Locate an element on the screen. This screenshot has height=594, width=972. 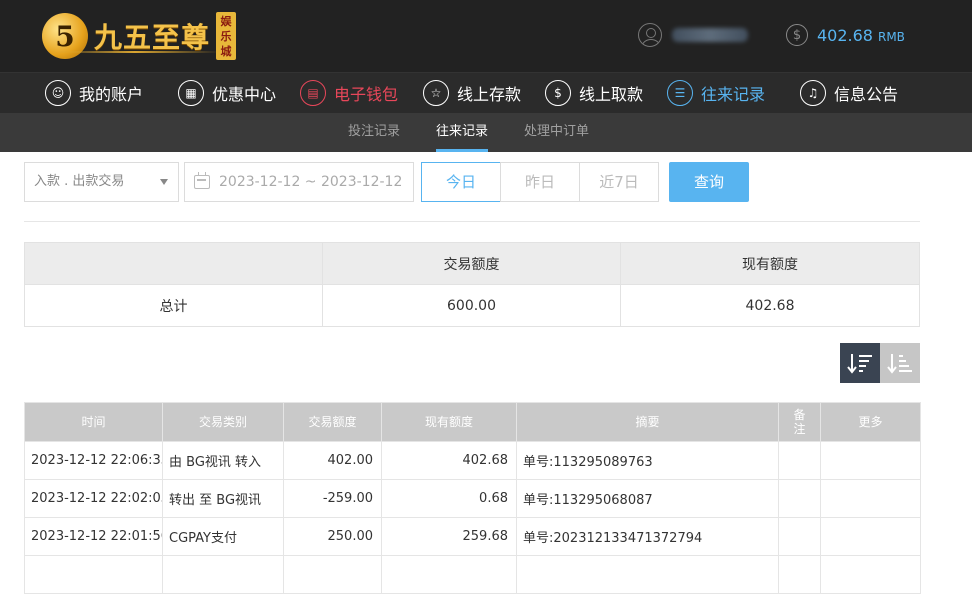
transaction-type-select: 入款 . 出款交易 is located at coordinates (101, 182).